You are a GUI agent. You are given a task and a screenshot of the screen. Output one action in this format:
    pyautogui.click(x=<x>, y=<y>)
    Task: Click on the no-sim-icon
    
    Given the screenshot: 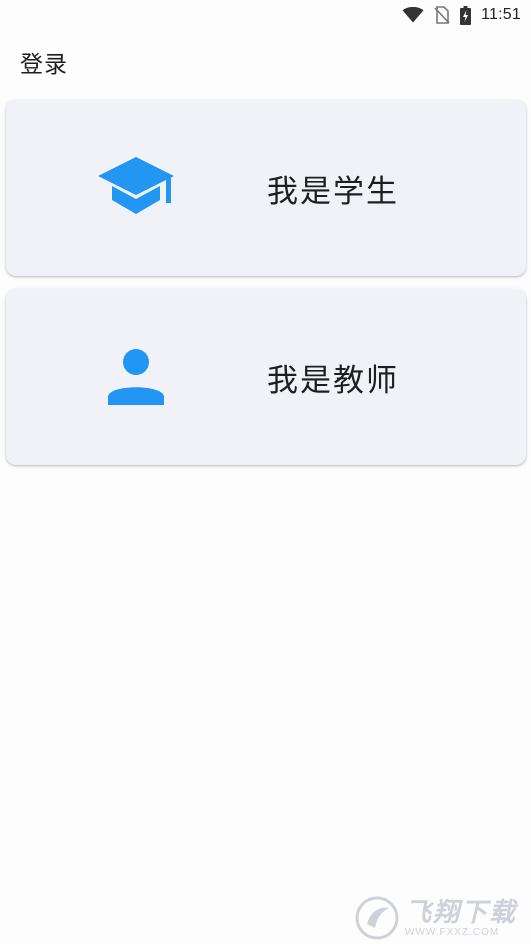 What is the action you would take?
    pyautogui.click(x=442, y=15)
    